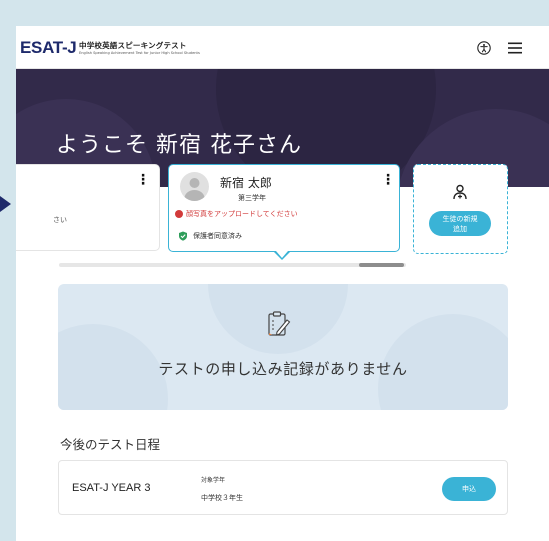 This screenshot has height=541, width=549. I want to click on accessibility-icon, so click(484, 48).